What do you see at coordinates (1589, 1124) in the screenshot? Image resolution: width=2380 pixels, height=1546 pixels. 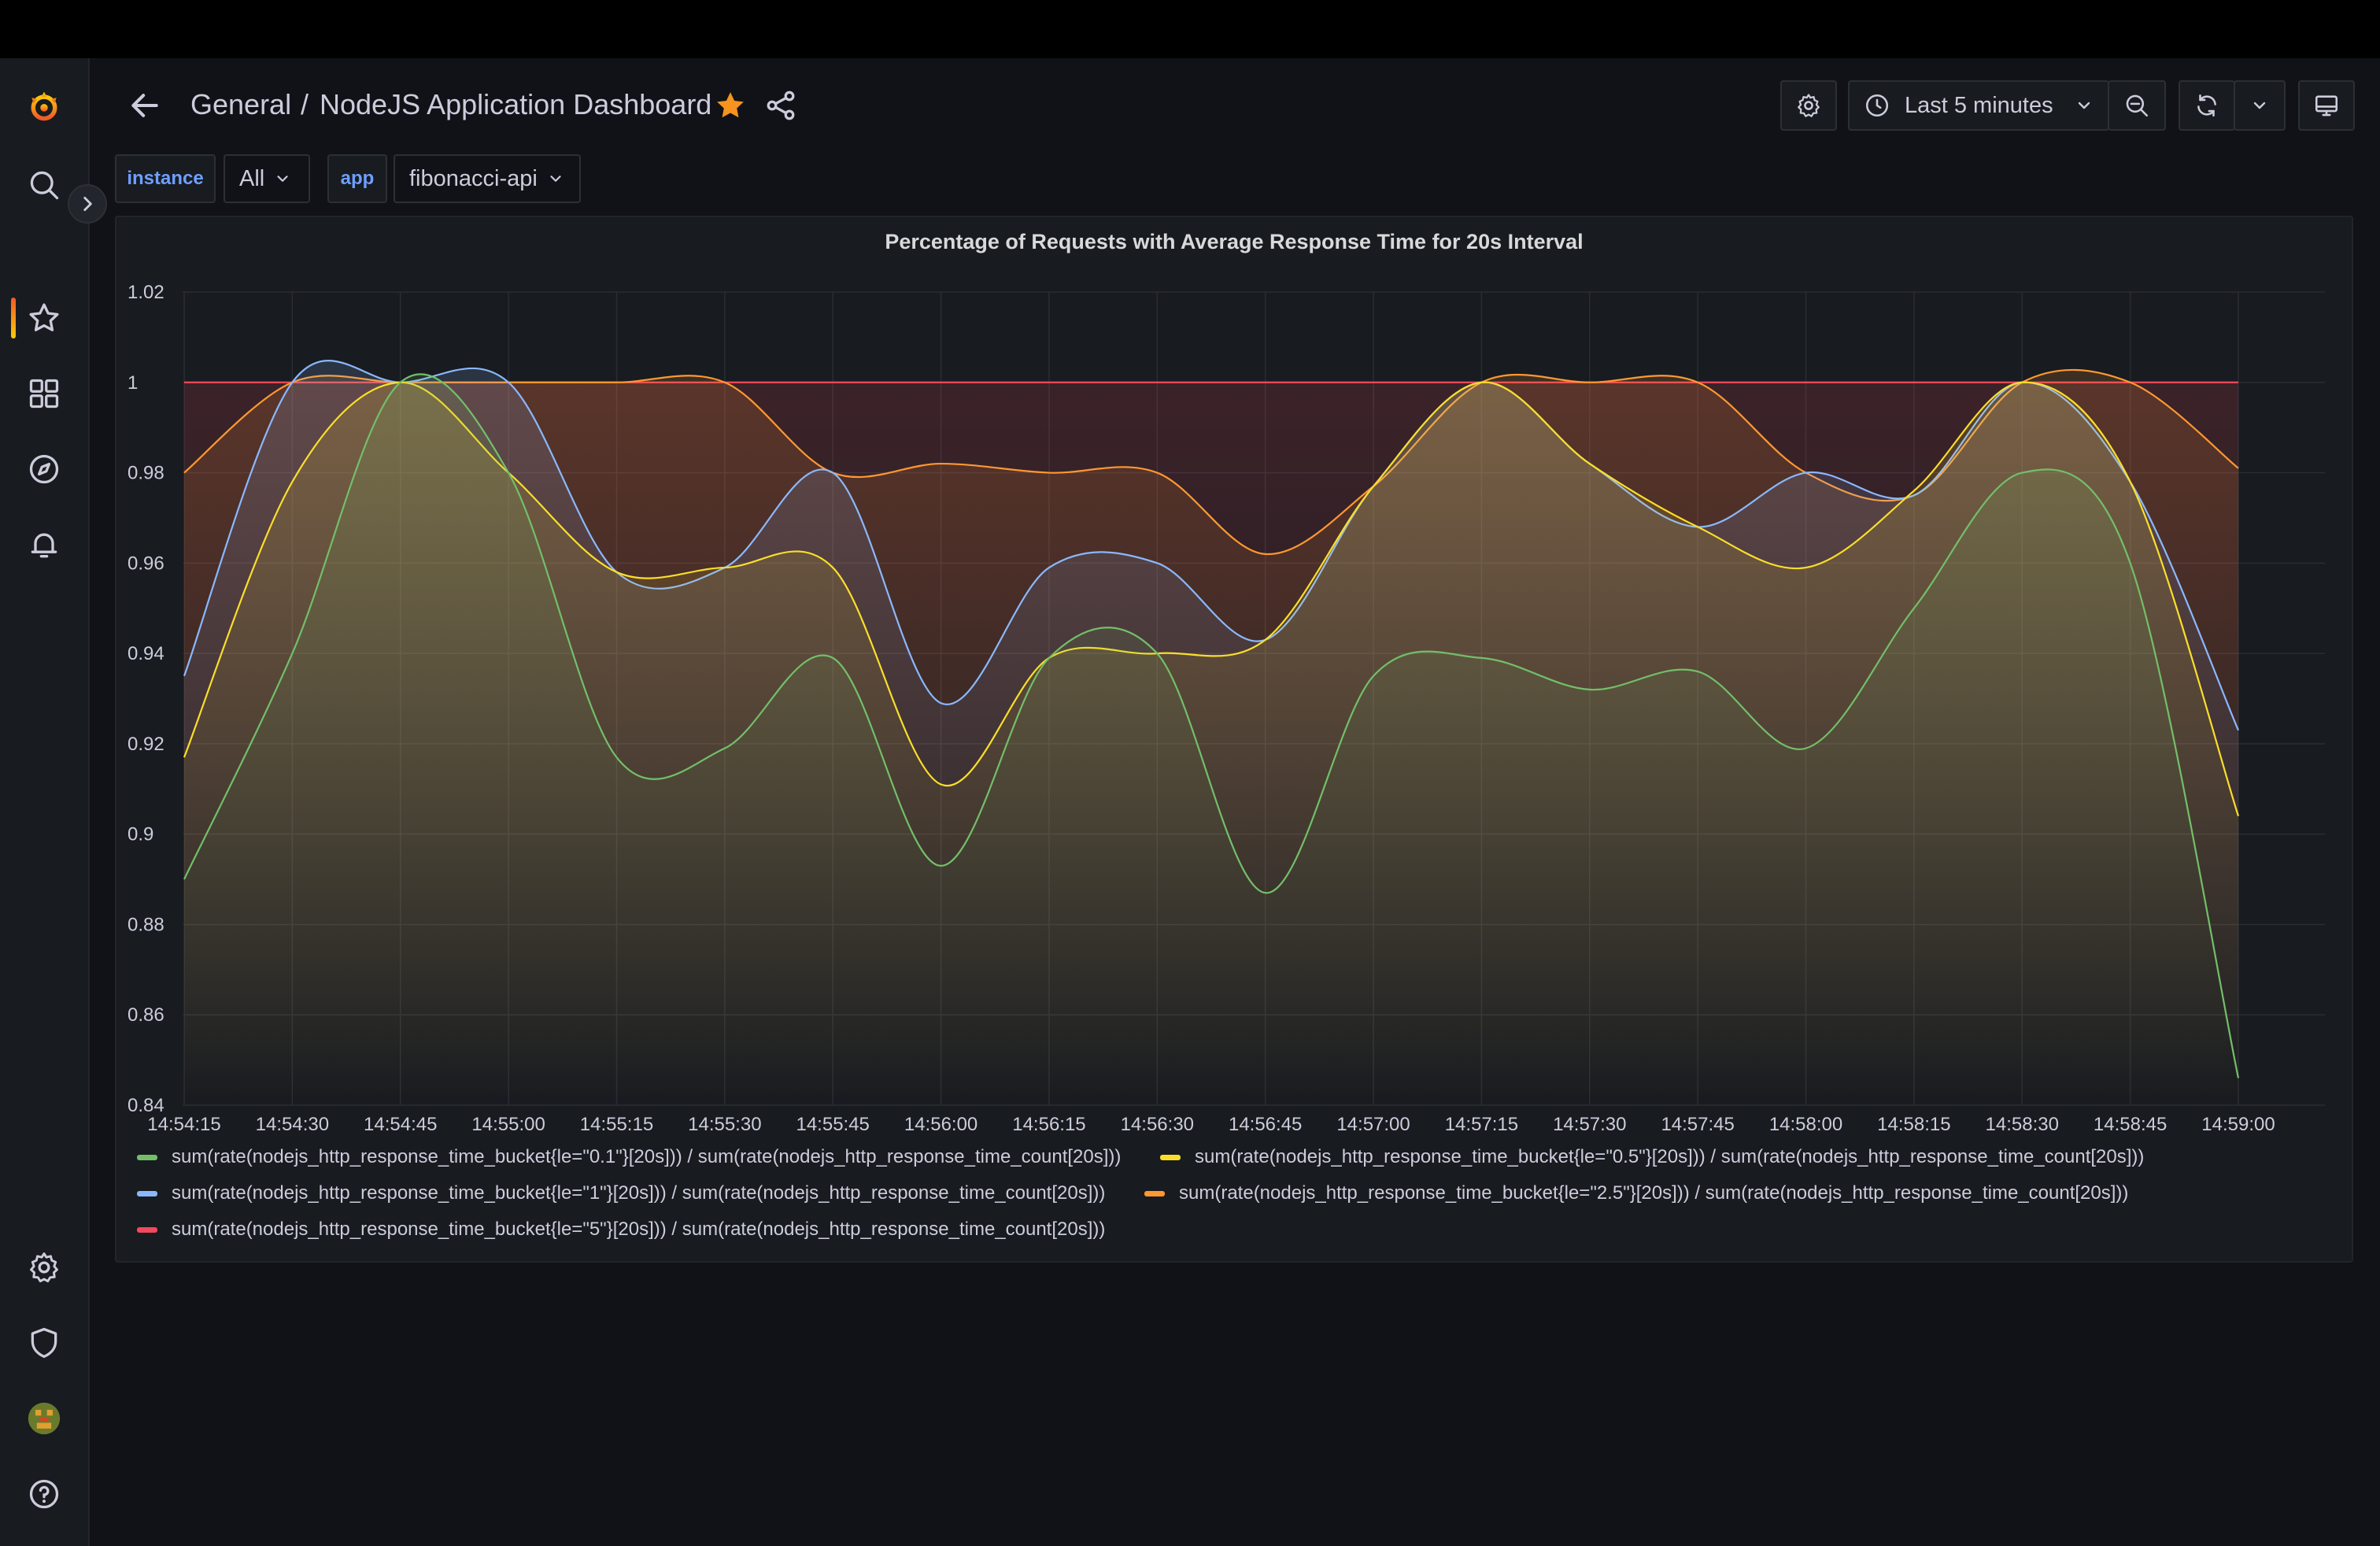 I see `x-tick-label: 14:57:30` at bounding box center [1589, 1124].